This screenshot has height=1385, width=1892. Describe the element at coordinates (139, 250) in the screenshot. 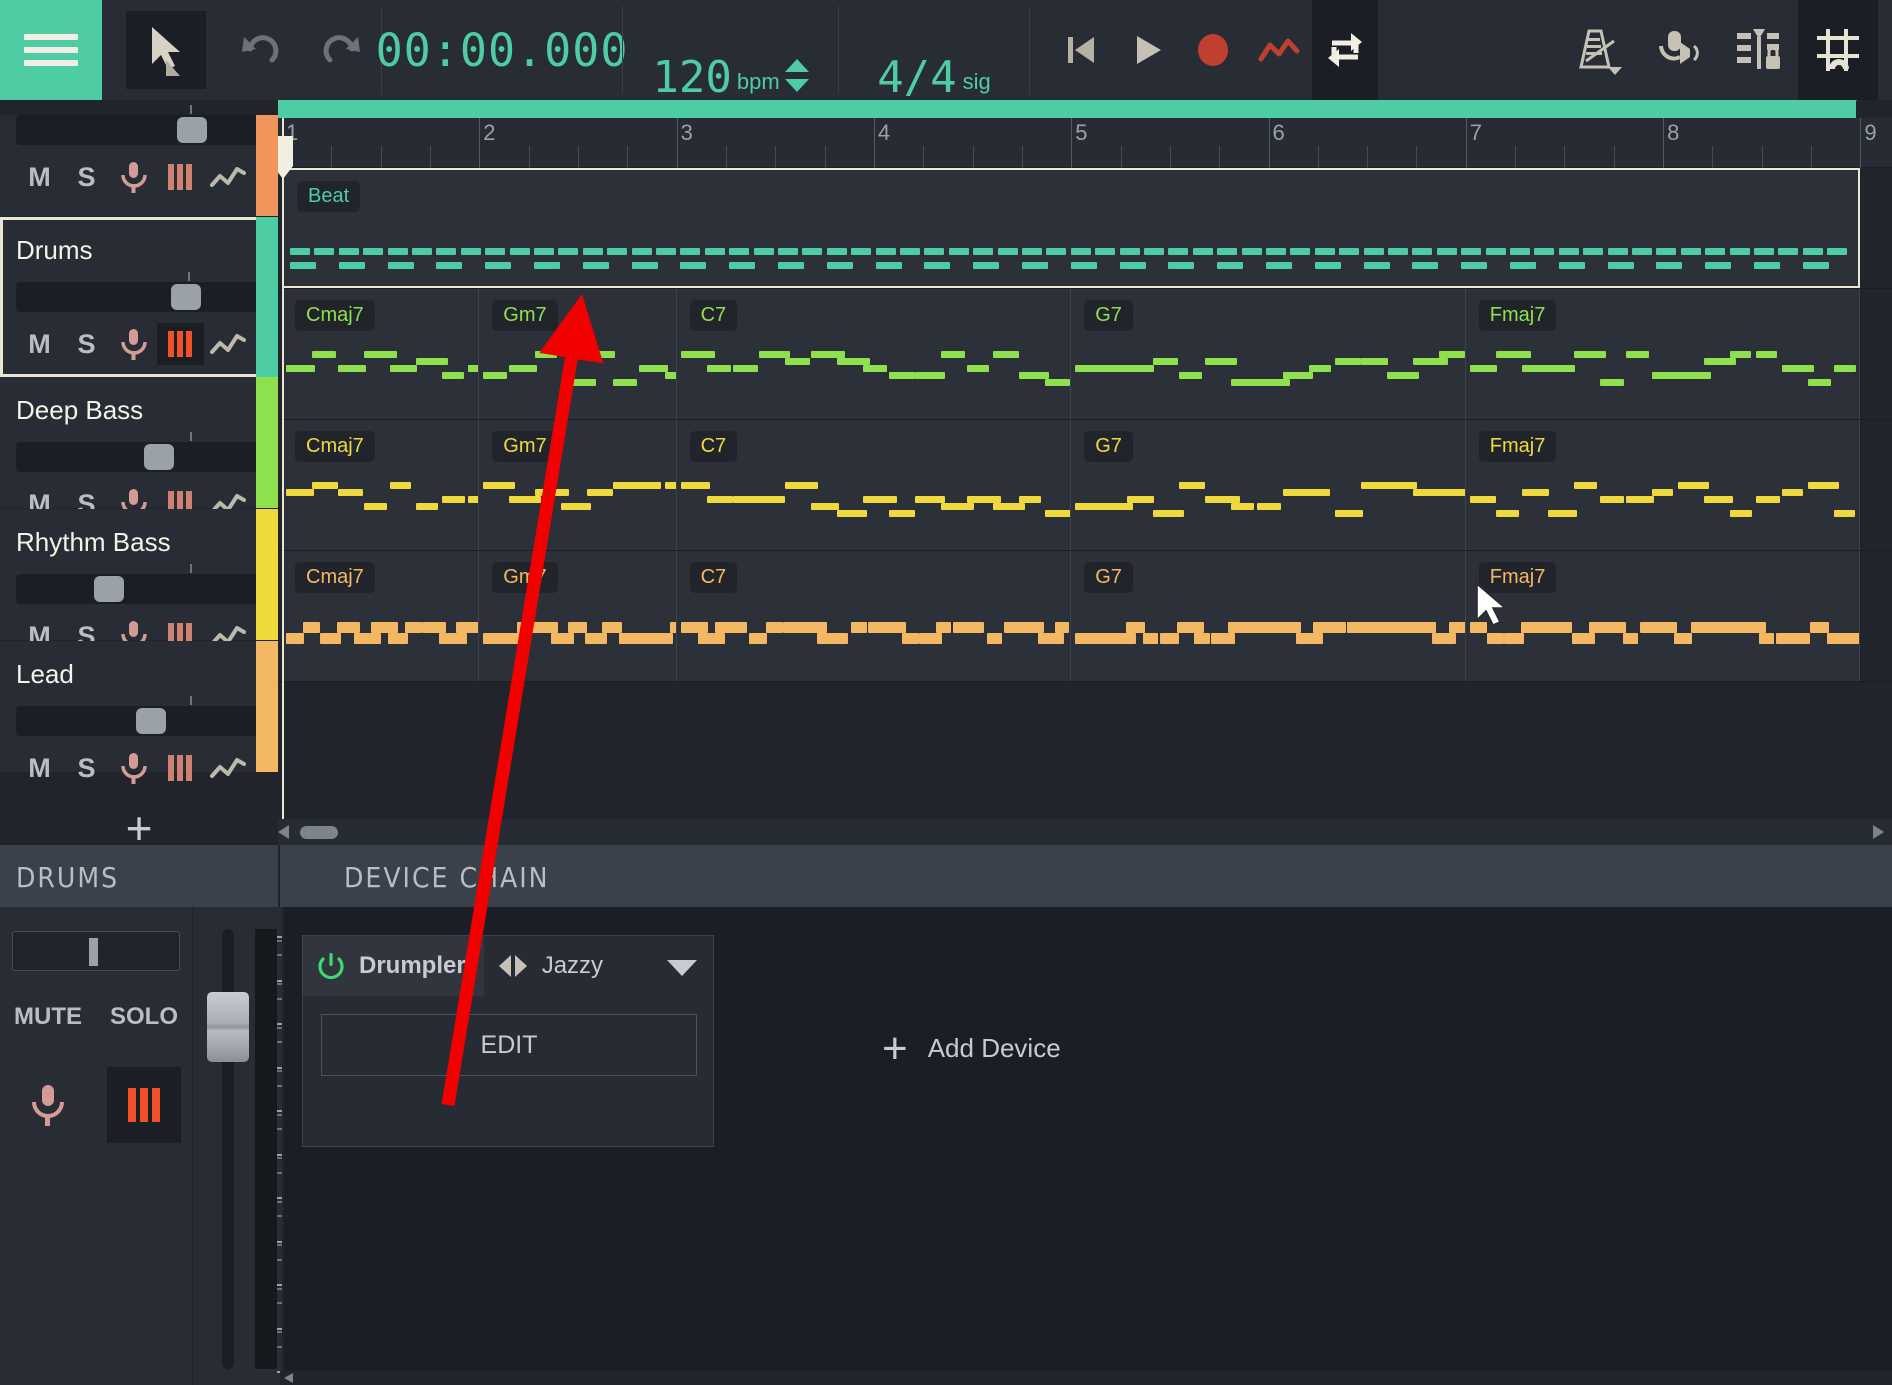

I see `track-name-label: Drums` at that location.